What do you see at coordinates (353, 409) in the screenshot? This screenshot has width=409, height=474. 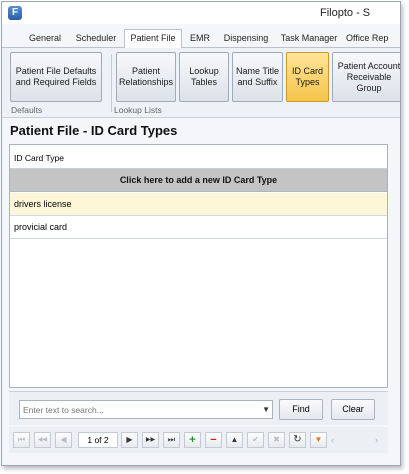 I see `clear-button: Clear` at bounding box center [353, 409].